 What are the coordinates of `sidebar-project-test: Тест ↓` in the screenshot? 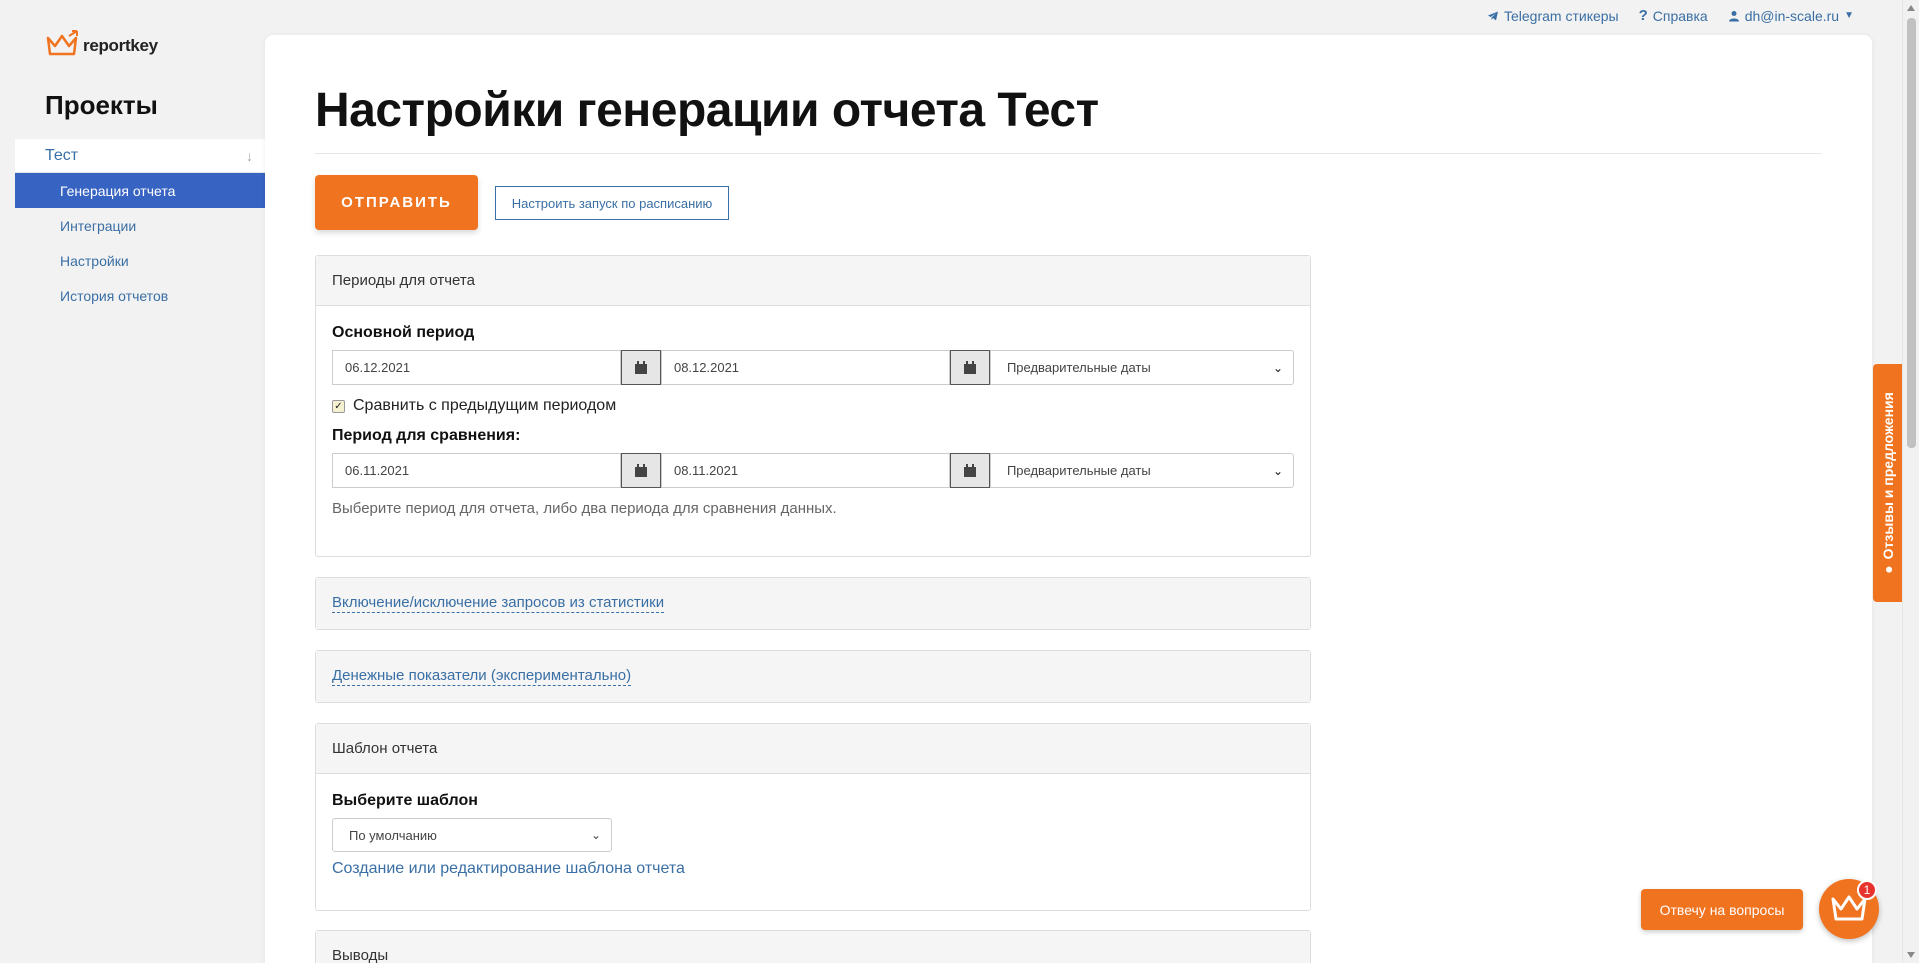 It's located at (140, 156).